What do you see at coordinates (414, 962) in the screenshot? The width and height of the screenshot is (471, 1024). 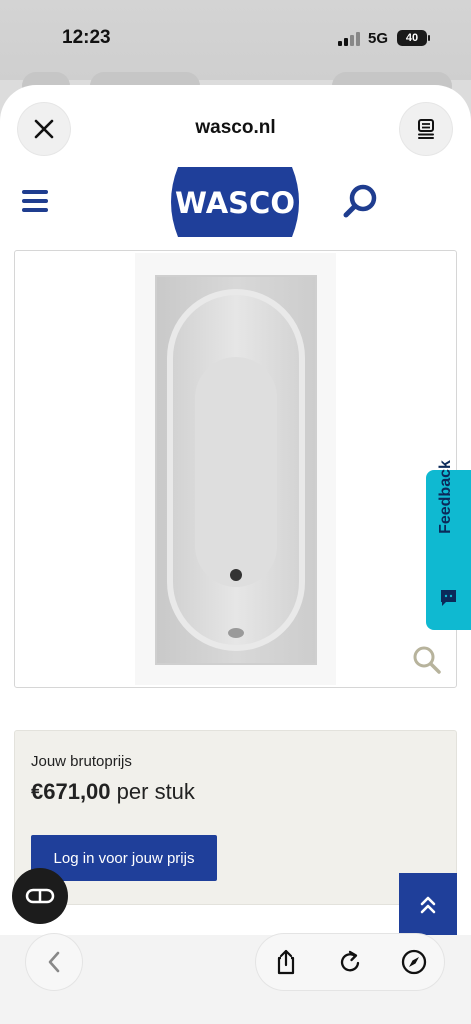 I see `compass-icon` at bounding box center [414, 962].